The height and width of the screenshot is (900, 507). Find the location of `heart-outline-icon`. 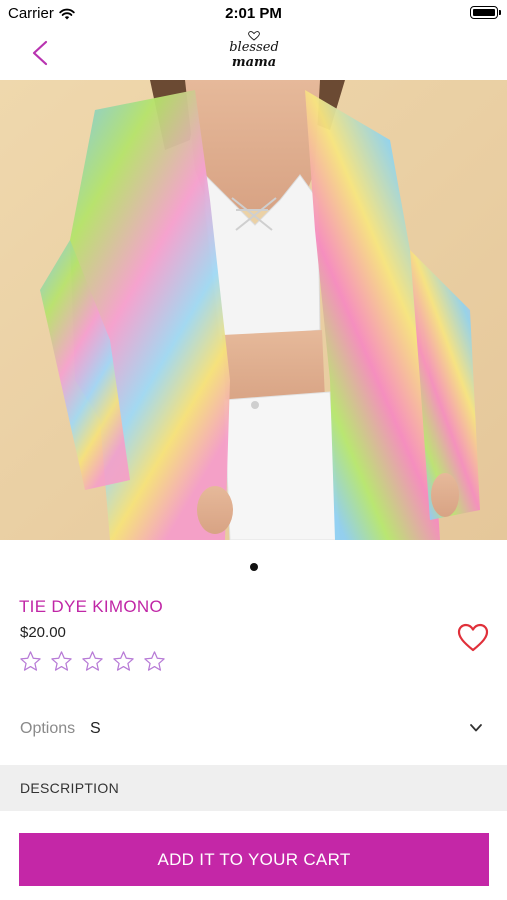

heart-outline-icon is located at coordinates (473, 637).